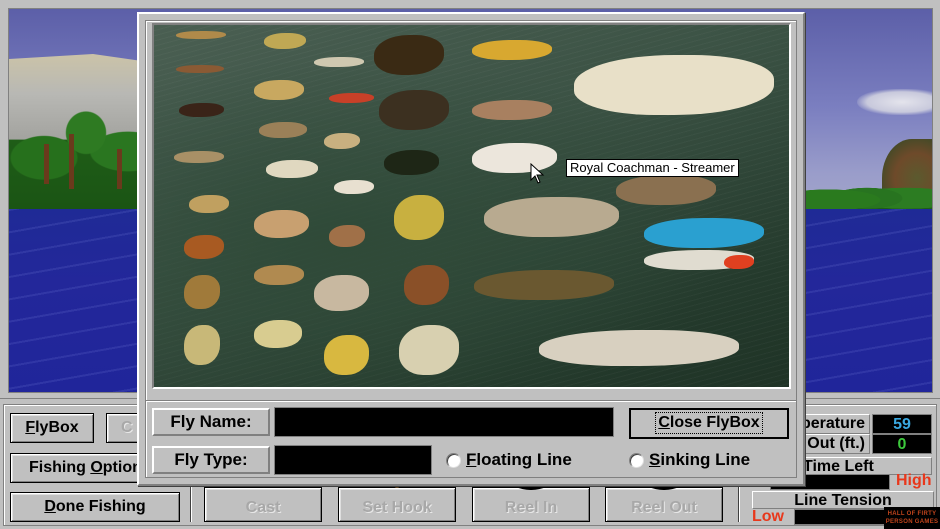 This screenshot has height=529, width=940. What do you see at coordinates (902, 424) in the screenshot?
I see `temperature-value: 59` at bounding box center [902, 424].